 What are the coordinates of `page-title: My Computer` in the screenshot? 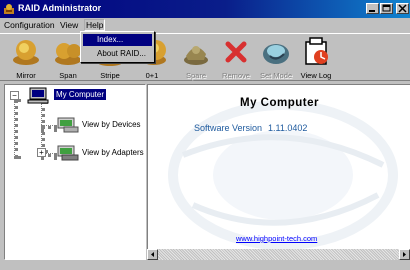 It's located at (279, 103).